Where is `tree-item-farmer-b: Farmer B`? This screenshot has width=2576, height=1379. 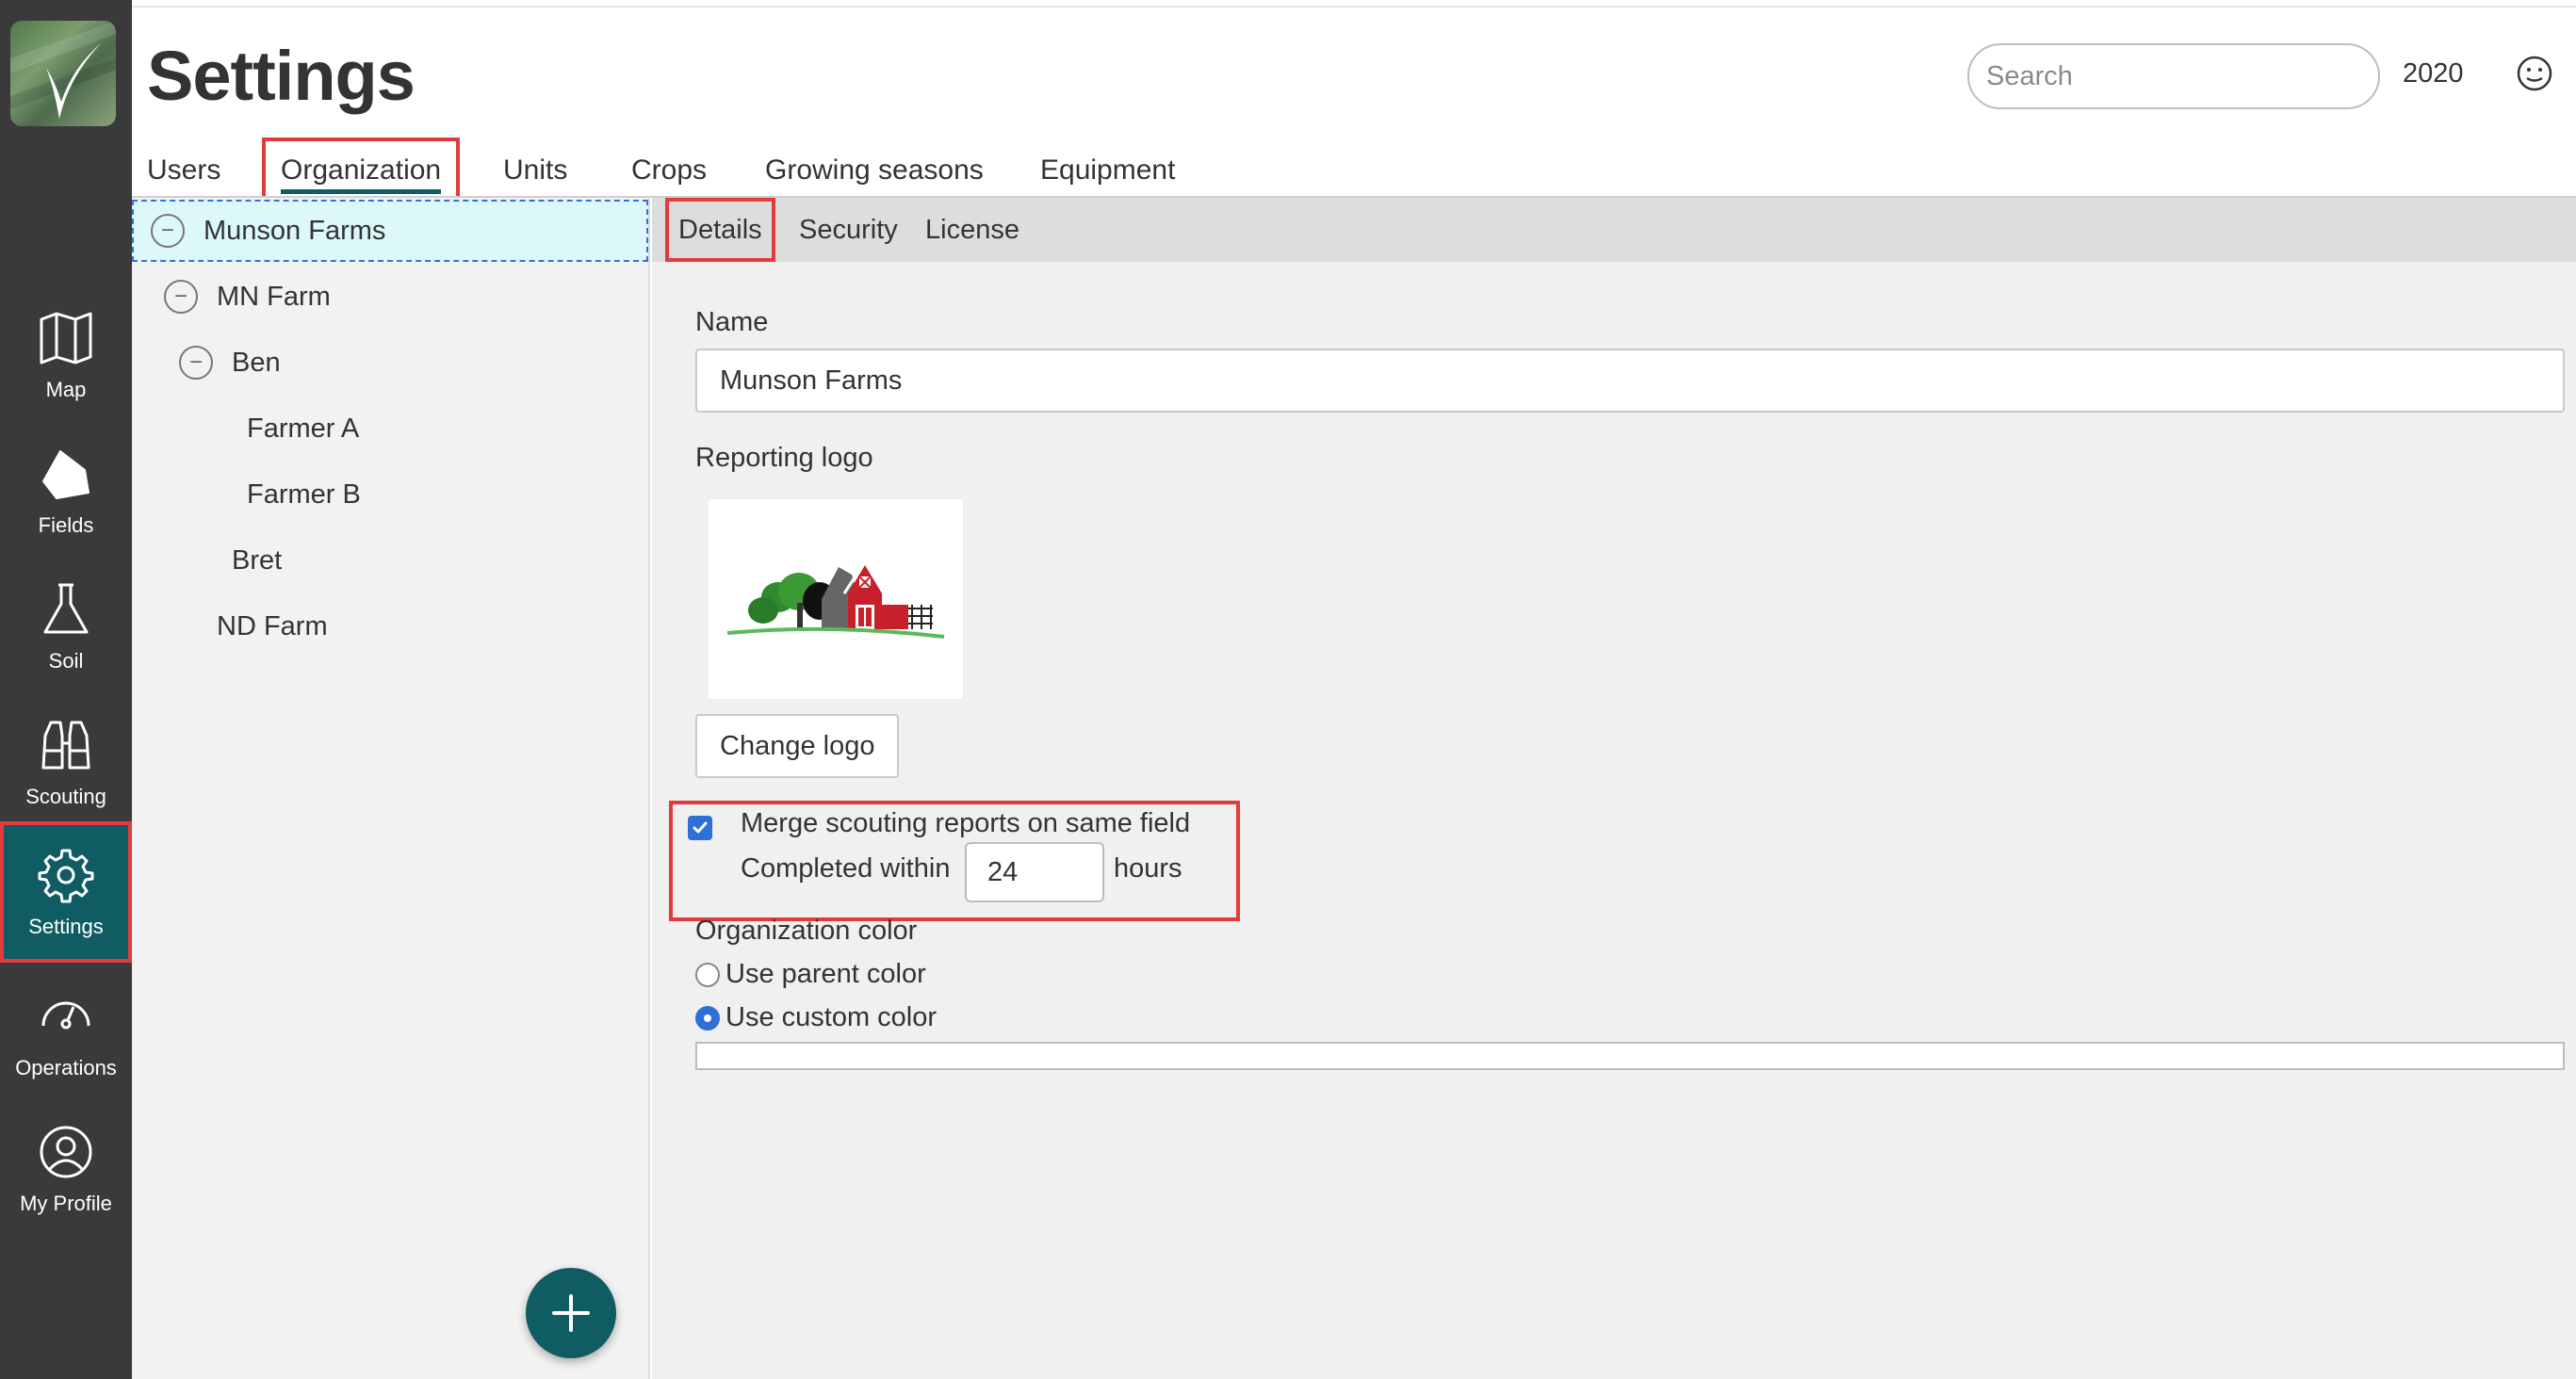
tree-item-farmer-b: Farmer B is located at coordinates (390, 494).